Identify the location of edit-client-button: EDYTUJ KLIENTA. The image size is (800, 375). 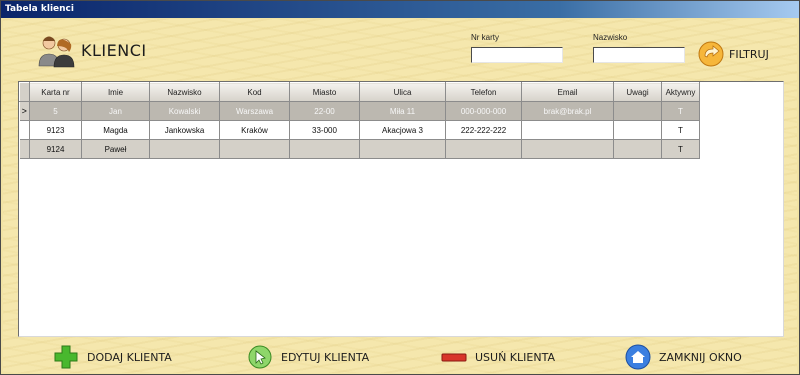
(308, 357).